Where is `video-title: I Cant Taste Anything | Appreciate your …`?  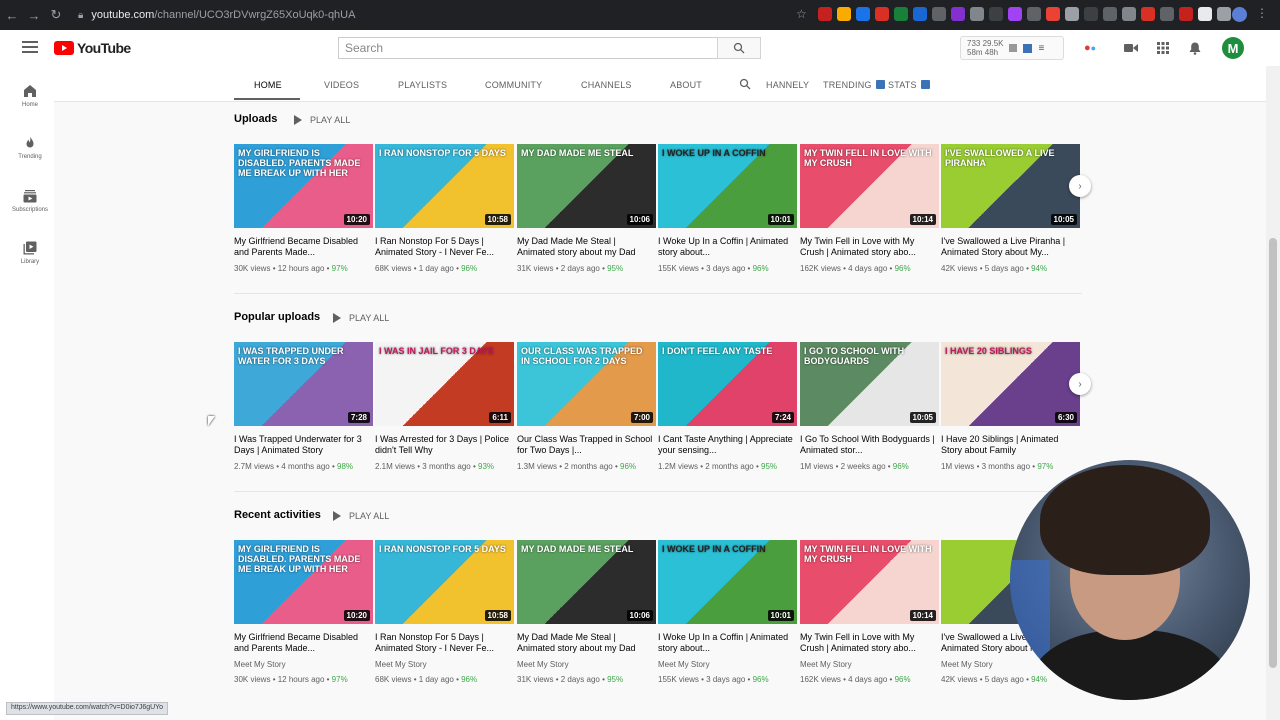
video-title: I Cant Taste Anything | Appreciate your … is located at coordinates (726, 445).